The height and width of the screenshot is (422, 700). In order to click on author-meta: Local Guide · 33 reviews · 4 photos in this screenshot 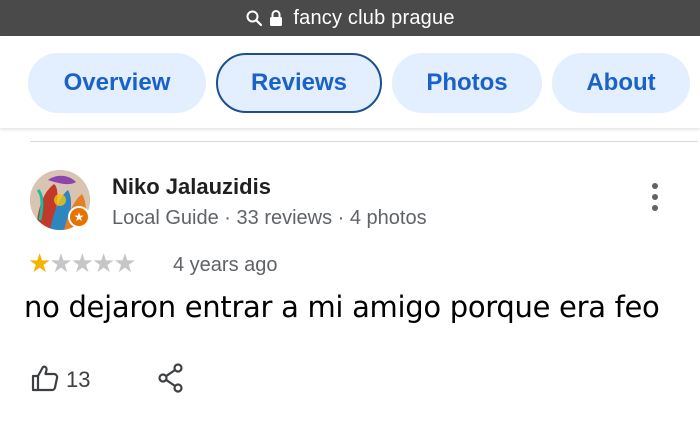, I will do `click(269, 218)`.